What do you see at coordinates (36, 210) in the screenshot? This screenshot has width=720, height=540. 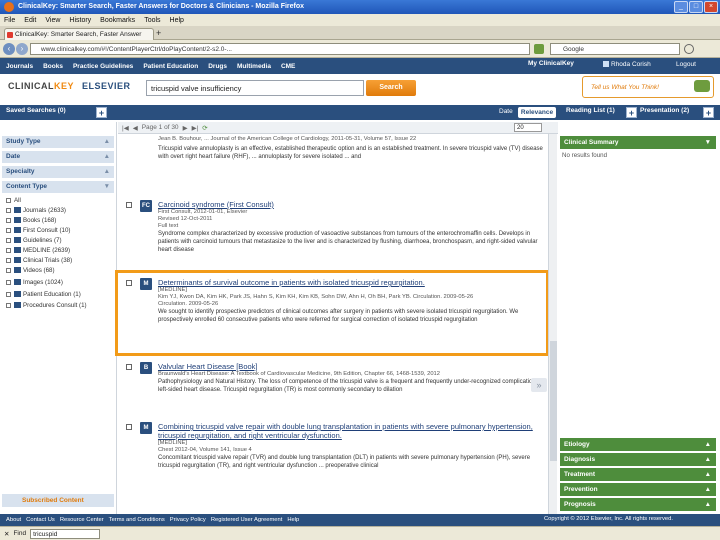 I see `facet-item-journals: Journals (2633)` at bounding box center [36, 210].